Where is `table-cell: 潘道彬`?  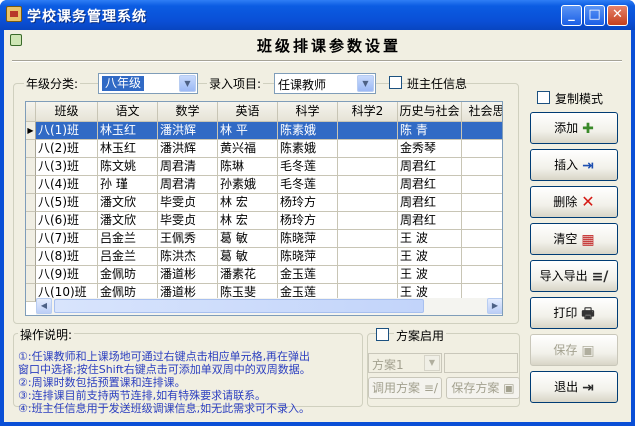
table-cell: 潘道彬 is located at coordinates (188, 275).